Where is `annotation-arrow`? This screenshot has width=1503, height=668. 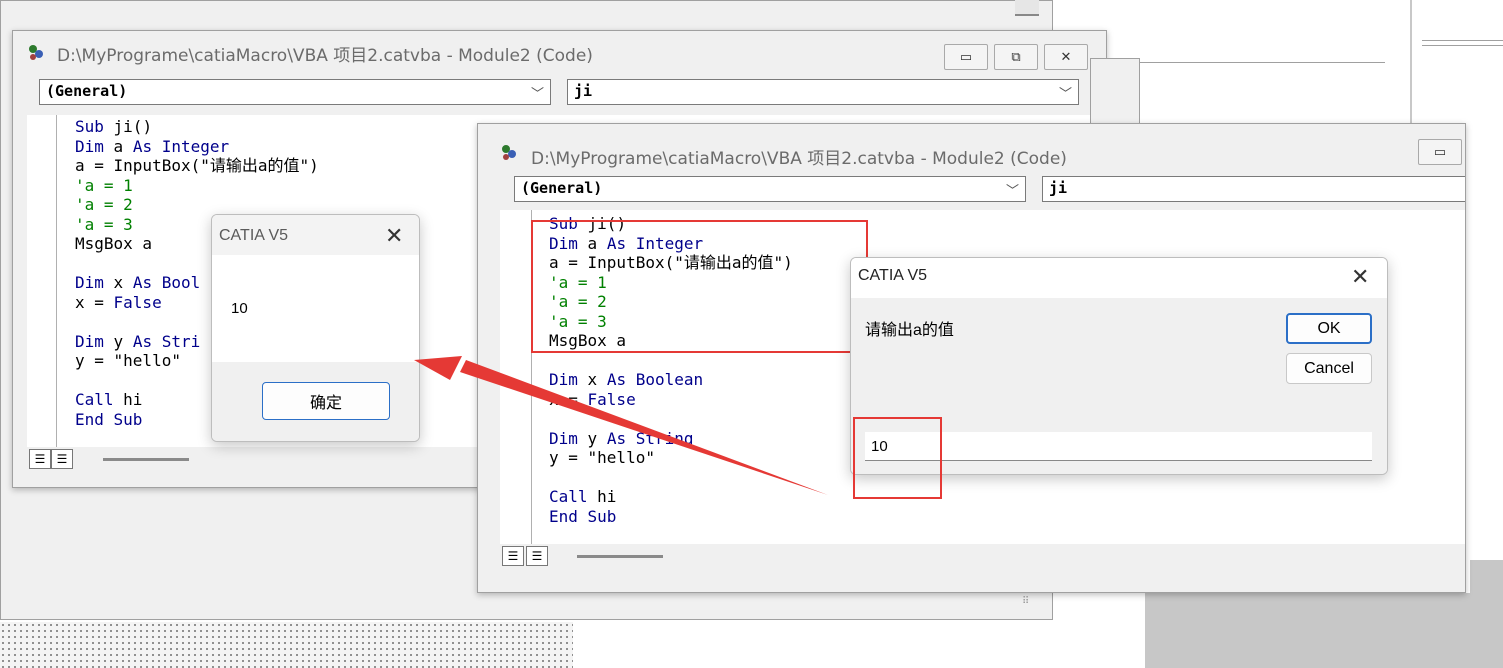
annotation-arrow is located at coordinates (621, 425).